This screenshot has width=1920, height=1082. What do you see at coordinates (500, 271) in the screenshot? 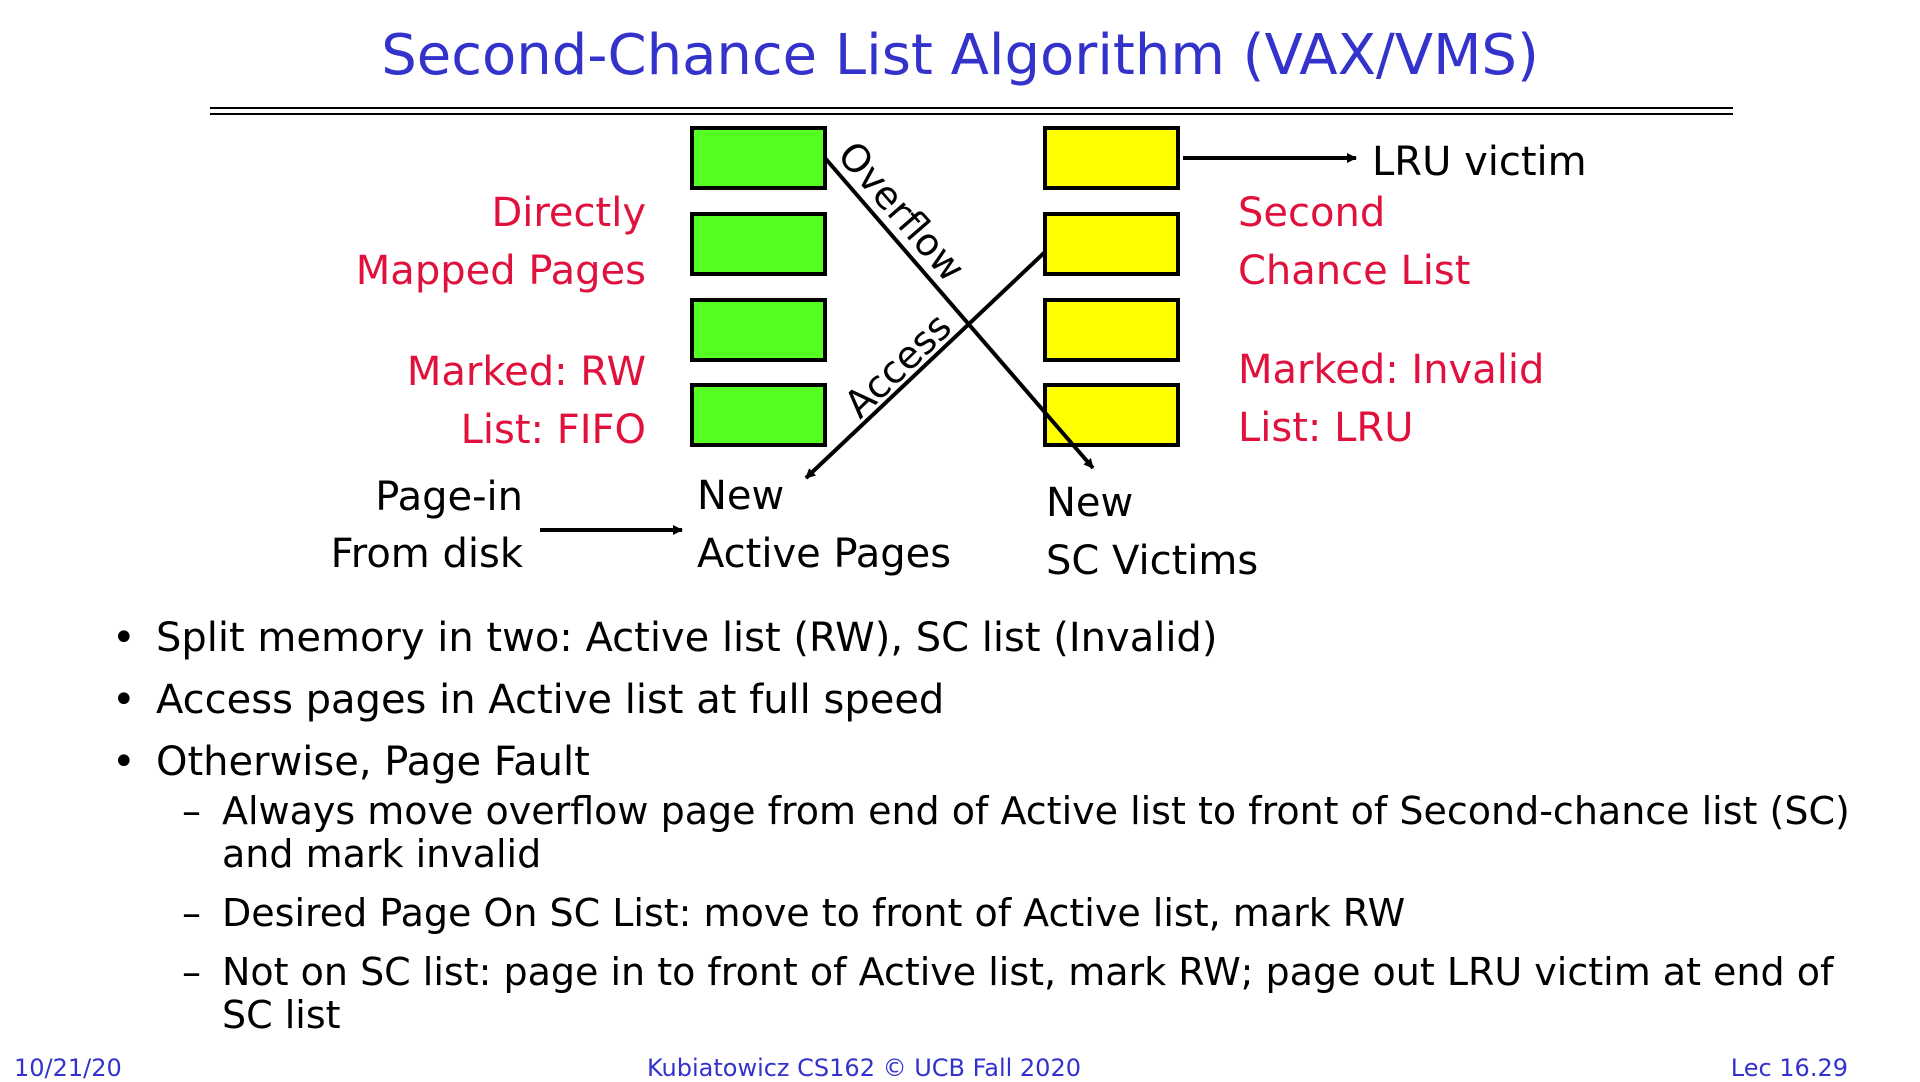
I see `active-label-line2: Mapped Pages` at bounding box center [500, 271].